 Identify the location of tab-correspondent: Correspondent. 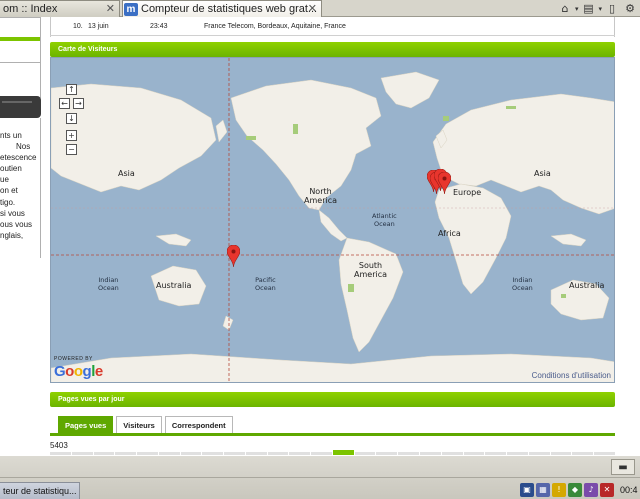
(198, 424).